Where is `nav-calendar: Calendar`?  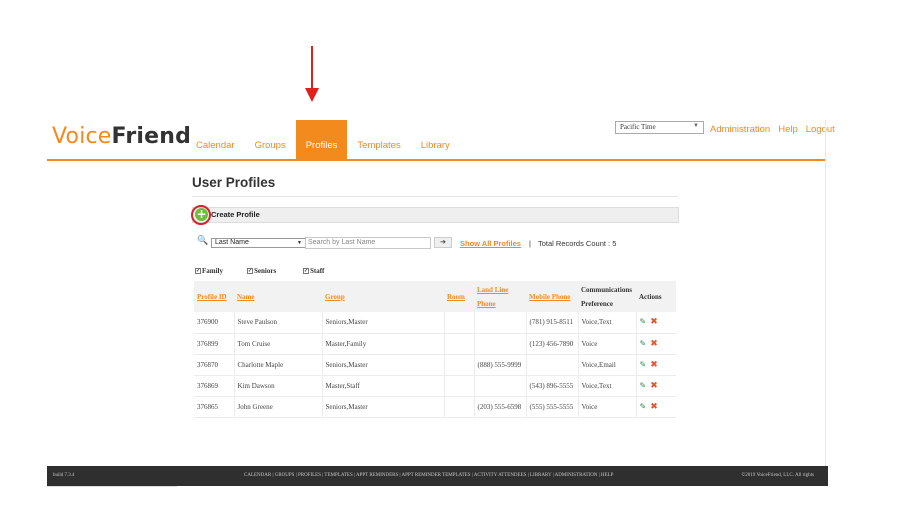 nav-calendar: Calendar is located at coordinates (215, 140).